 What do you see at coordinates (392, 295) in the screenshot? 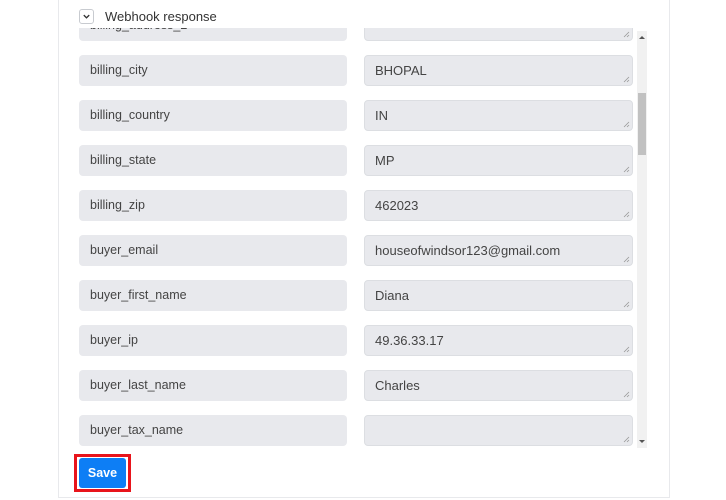
I see `field-value-text: Diana` at bounding box center [392, 295].